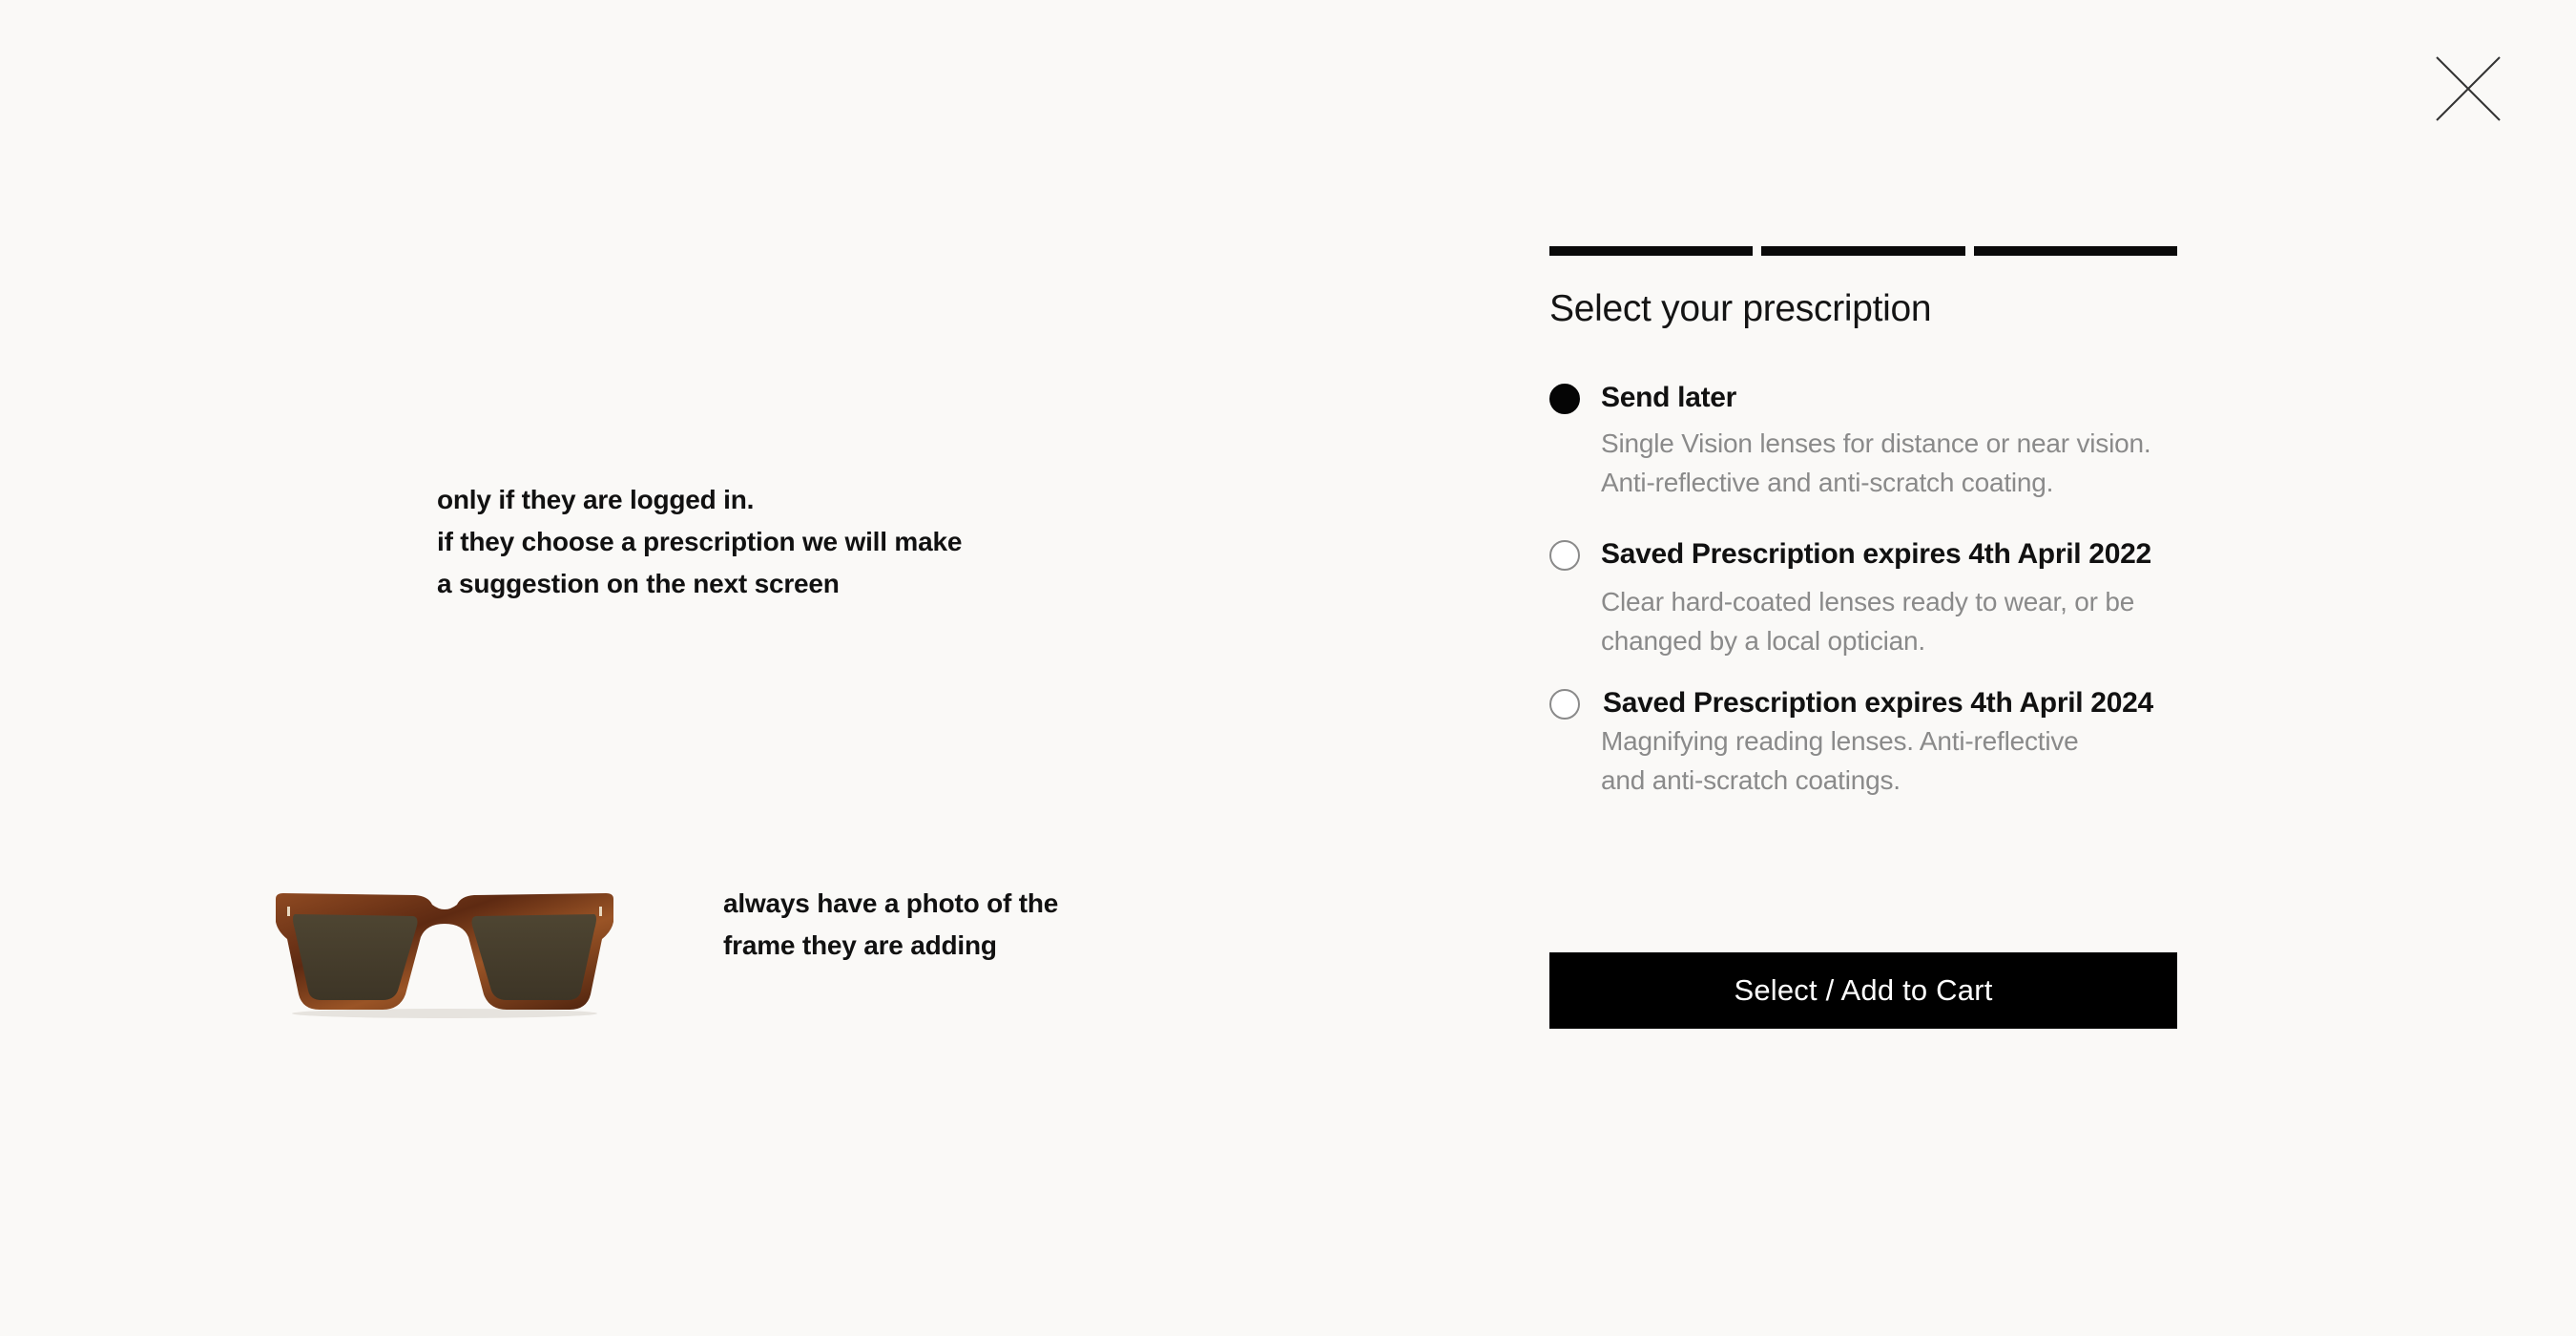  I want to click on option-description-line: and anti-scratch coatings., so click(1751, 780).